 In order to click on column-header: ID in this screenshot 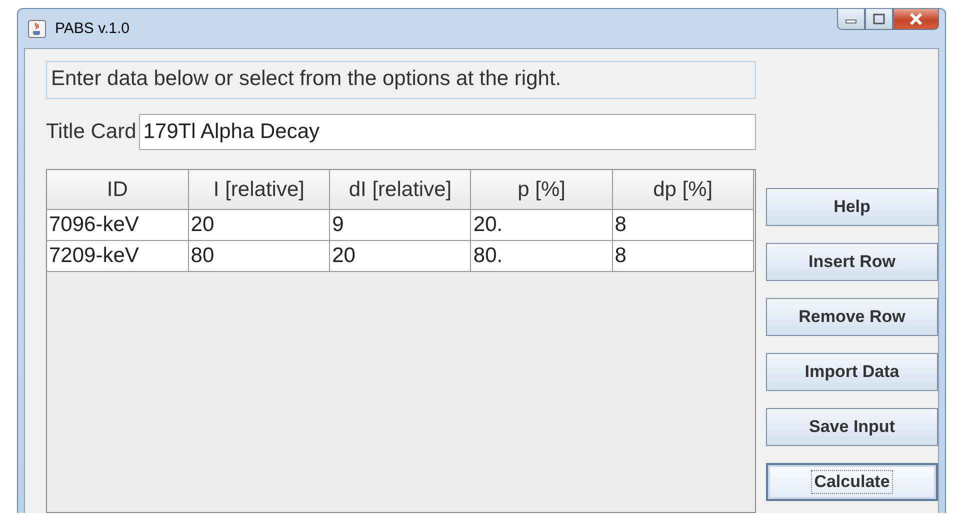, I will do `click(117, 190)`.